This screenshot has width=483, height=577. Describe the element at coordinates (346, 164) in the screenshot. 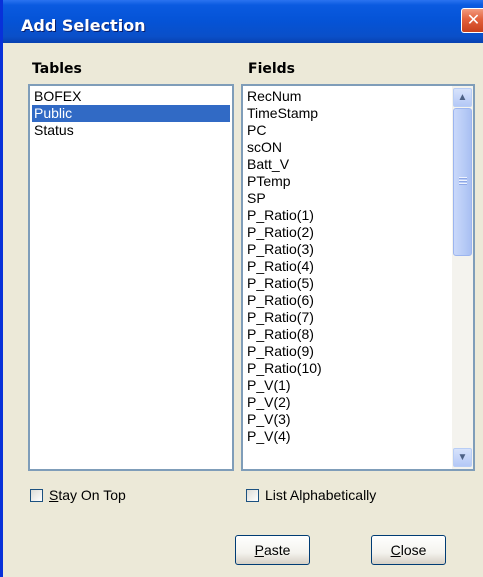

I see `fields-list-item: Batt_V` at that location.